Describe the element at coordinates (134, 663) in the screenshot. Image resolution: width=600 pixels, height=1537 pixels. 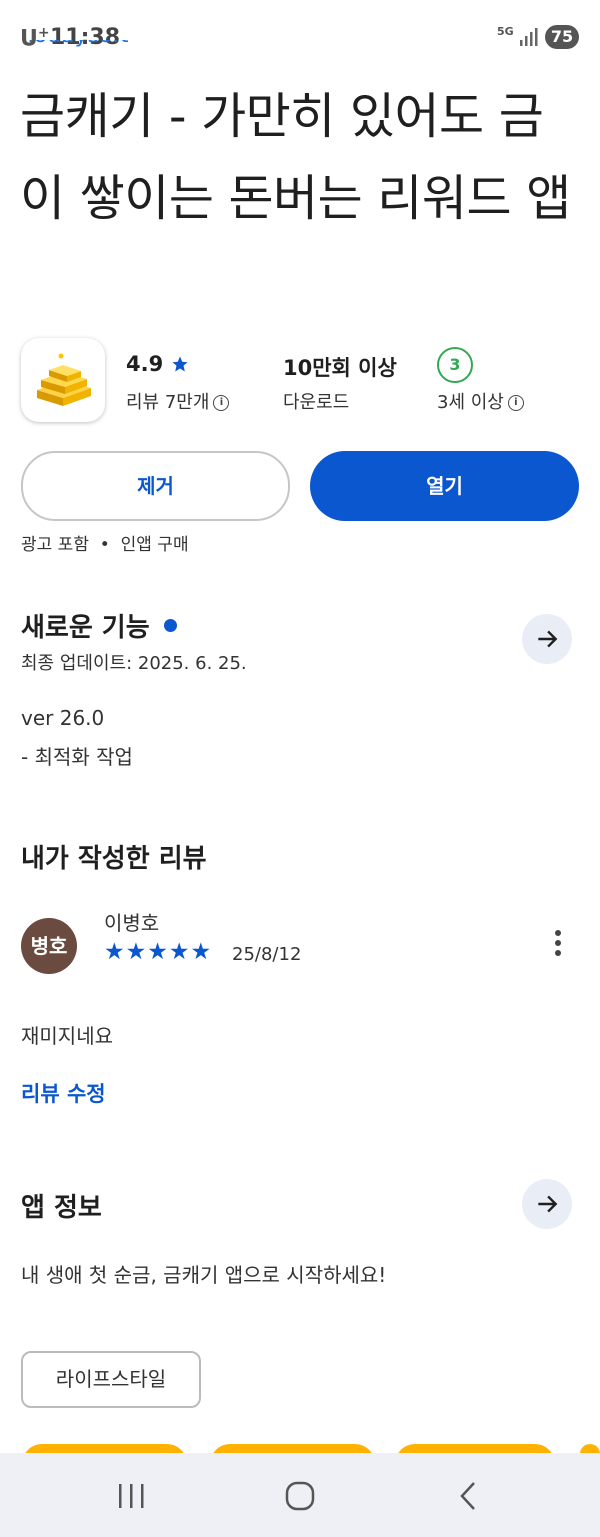
I see `last-updated: 최종 업데이트: 2025. 6. 25.` at that location.